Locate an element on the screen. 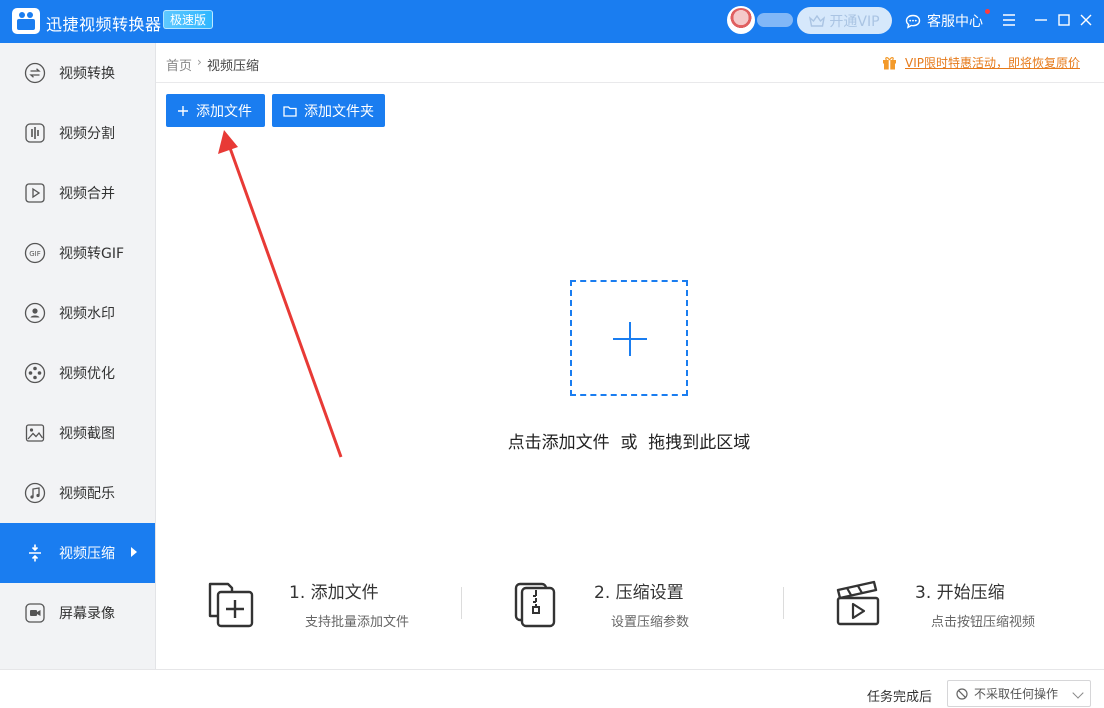 The image size is (1104, 708). step-title: 2. 压缩设置 is located at coordinates (639, 593).